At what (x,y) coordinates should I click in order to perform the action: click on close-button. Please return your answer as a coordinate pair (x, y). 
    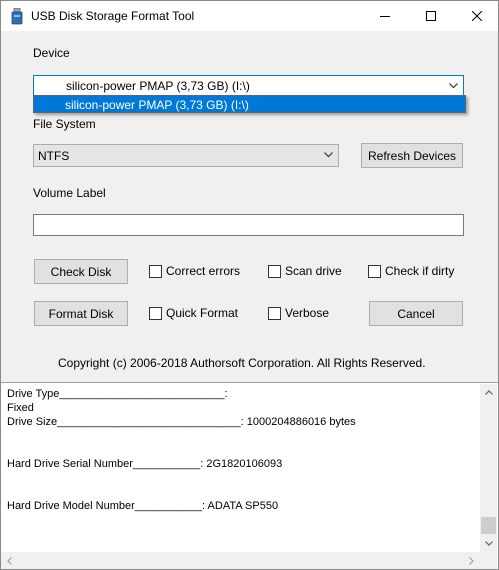
    Looking at the image, I should click on (476, 16).